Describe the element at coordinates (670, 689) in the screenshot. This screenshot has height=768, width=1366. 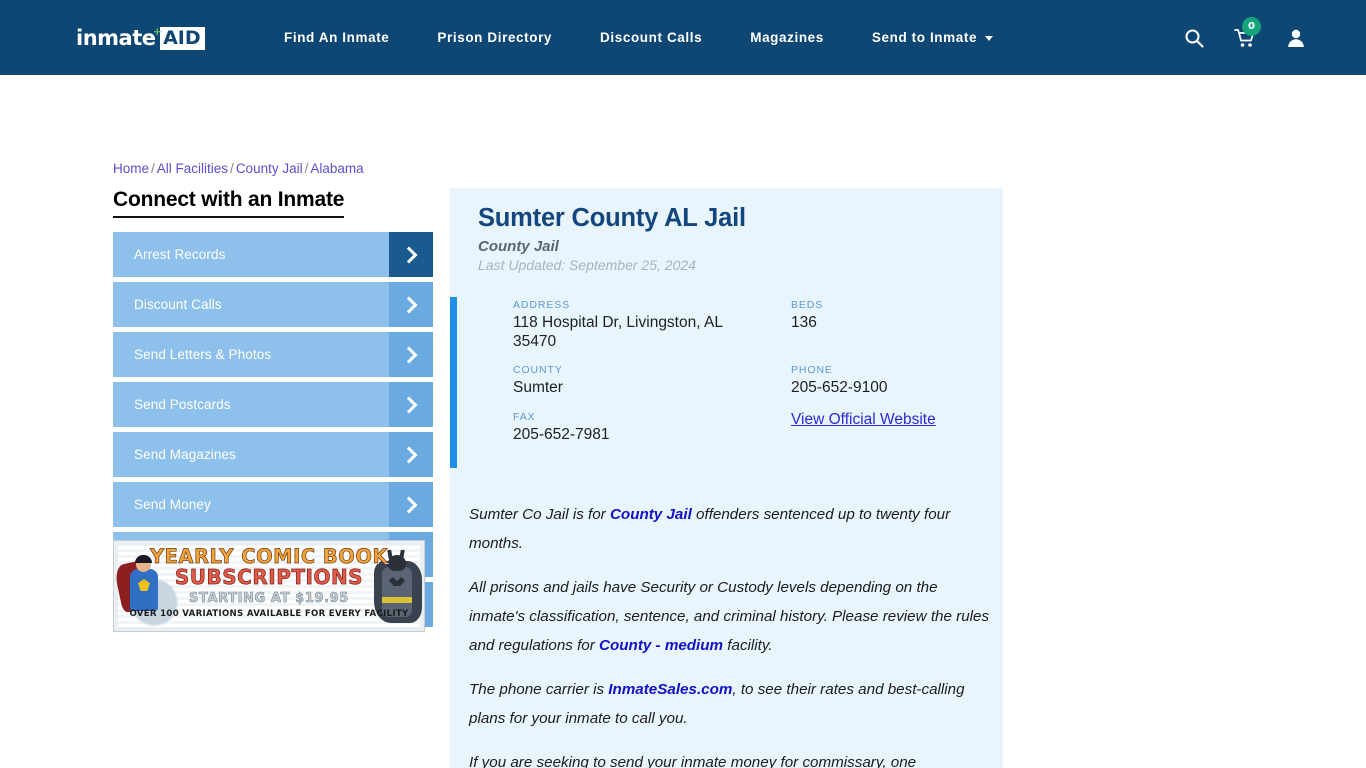
I see `p3-link-inmatesales: InmateSales.com` at that location.